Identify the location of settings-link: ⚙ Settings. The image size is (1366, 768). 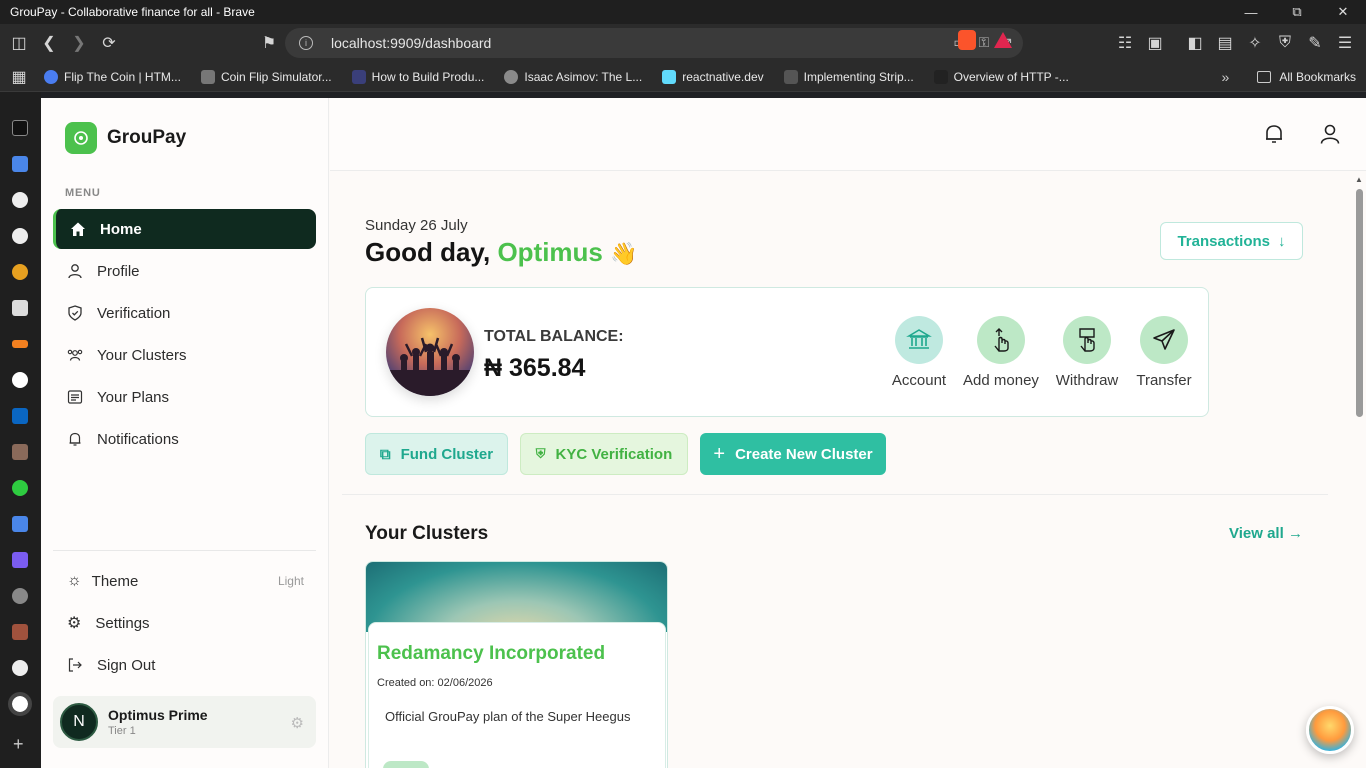
(184, 623).